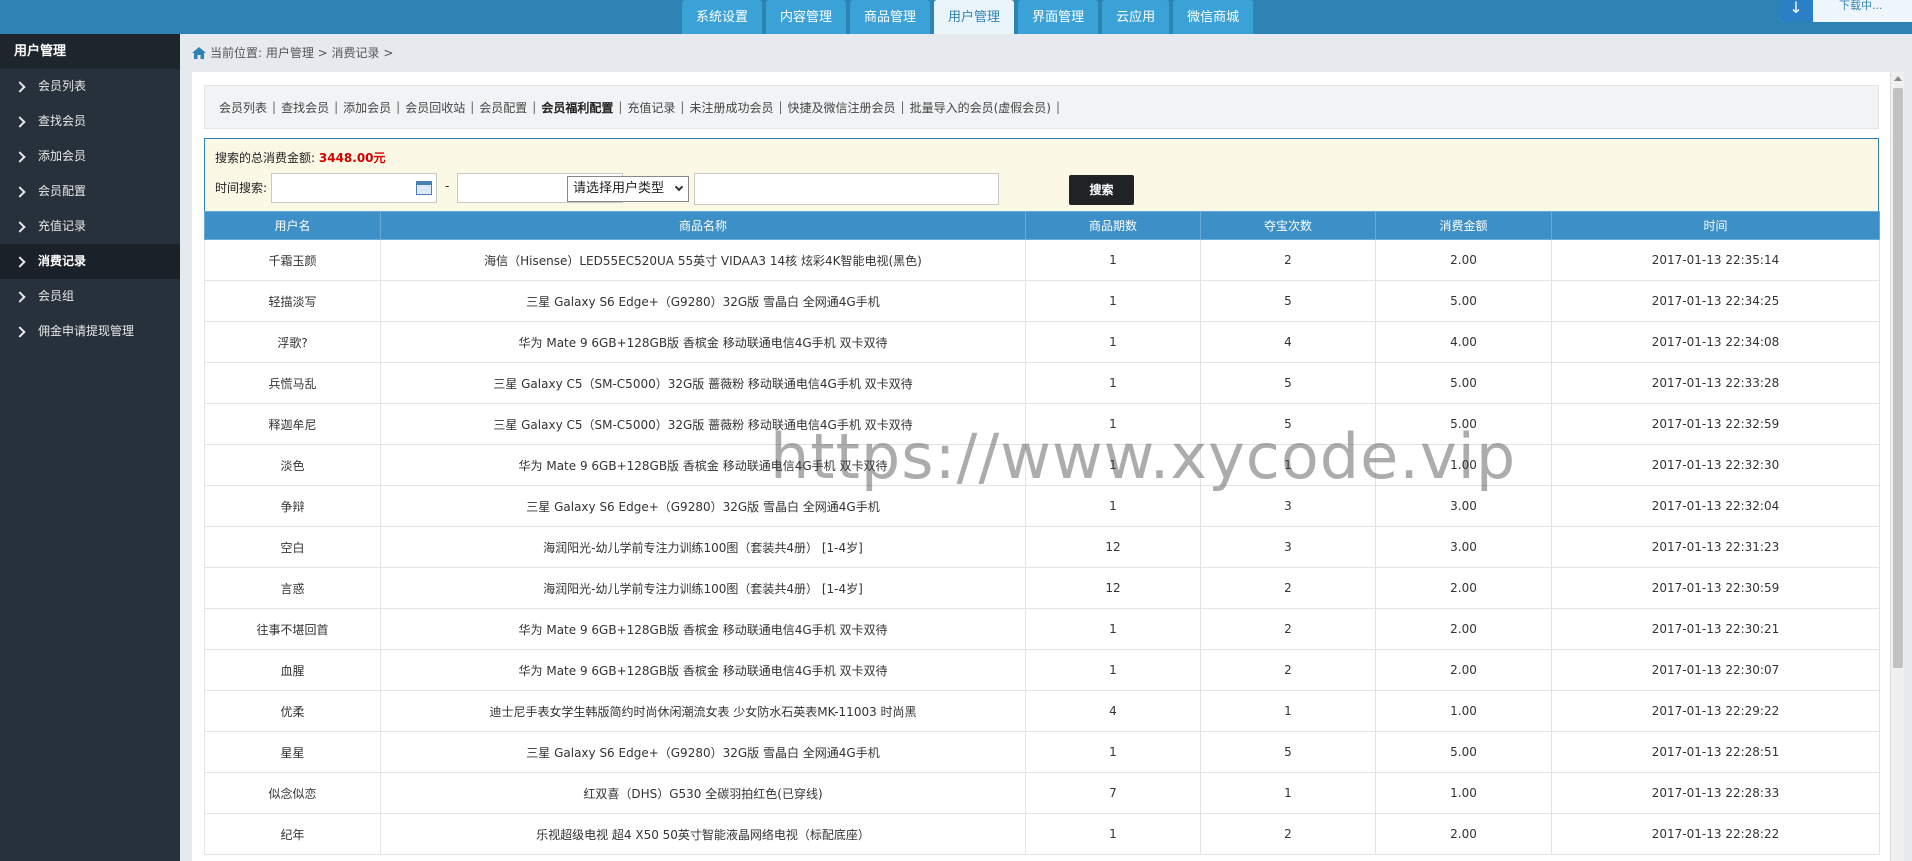 This screenshot has width=1912, height=861. What do you see at coordinates (1288, 383) in the screenshot?
I see `table-cell: 5` at bounding box center [1288, 383].